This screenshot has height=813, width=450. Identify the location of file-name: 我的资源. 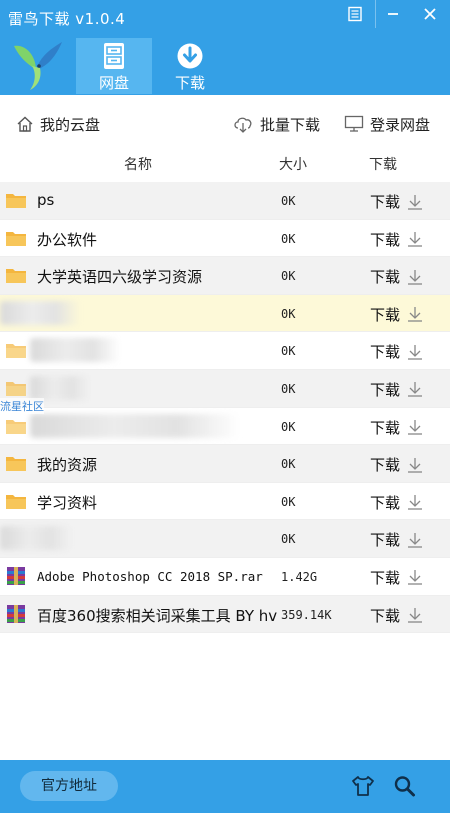
(67, 465).